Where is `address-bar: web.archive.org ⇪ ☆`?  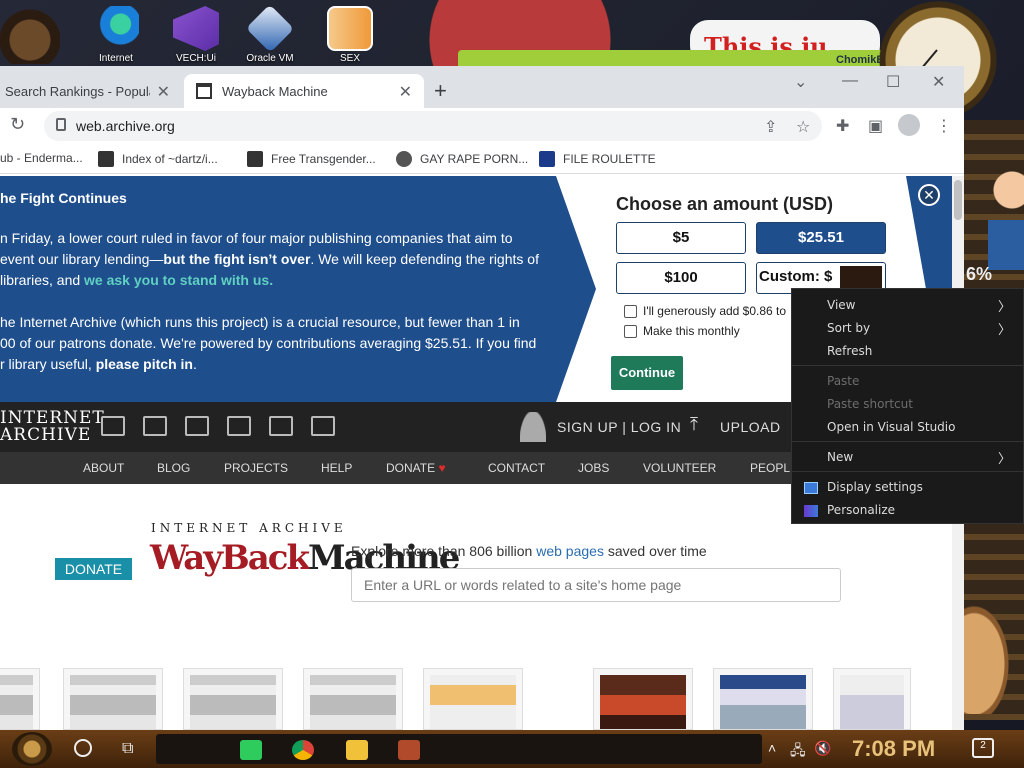
address-bar: web.archive.org ⇪ ☆ is located at coordinates (433, 126).